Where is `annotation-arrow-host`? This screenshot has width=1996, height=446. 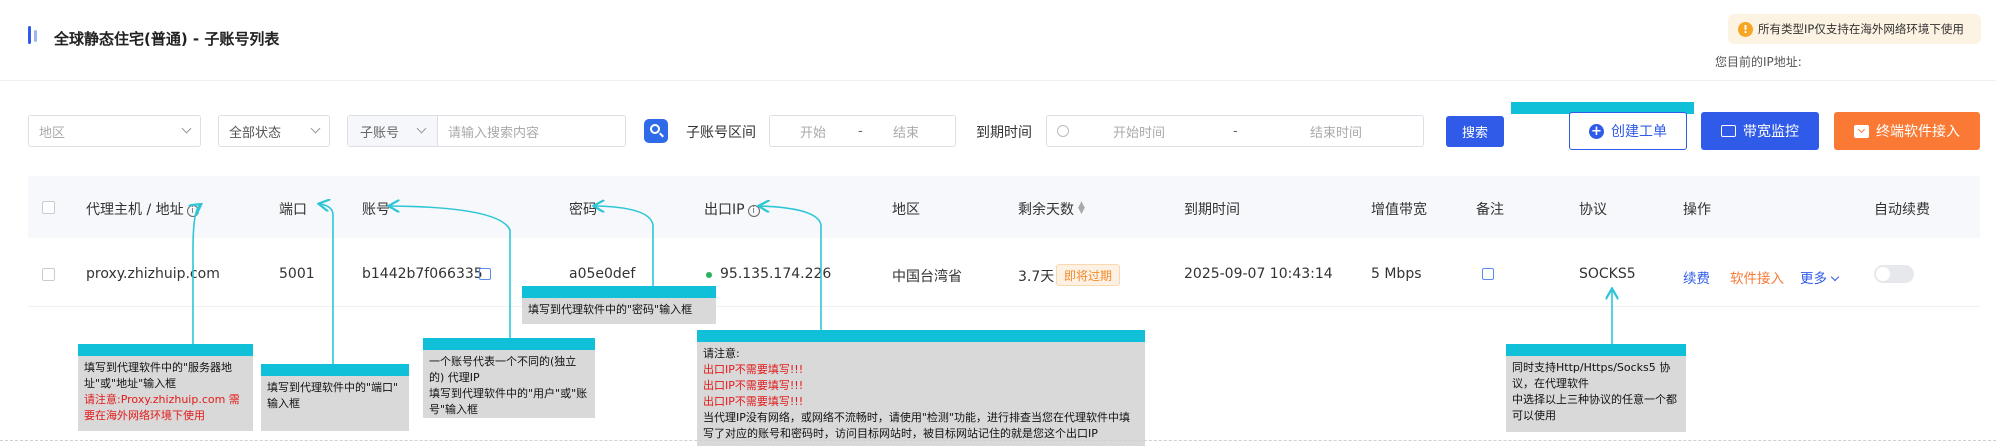
annotation-arrow-host is located at coordinates (196, 275).